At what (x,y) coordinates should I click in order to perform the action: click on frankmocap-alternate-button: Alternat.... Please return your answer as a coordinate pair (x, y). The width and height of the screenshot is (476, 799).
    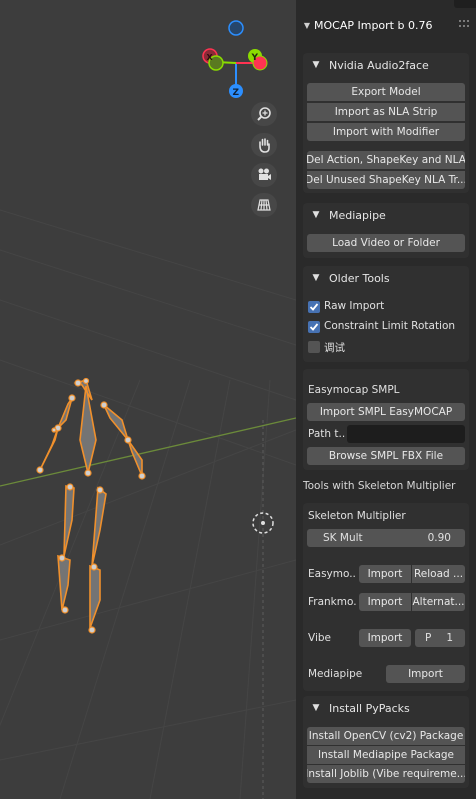
    Looking at the image, I should click on (438, 602).